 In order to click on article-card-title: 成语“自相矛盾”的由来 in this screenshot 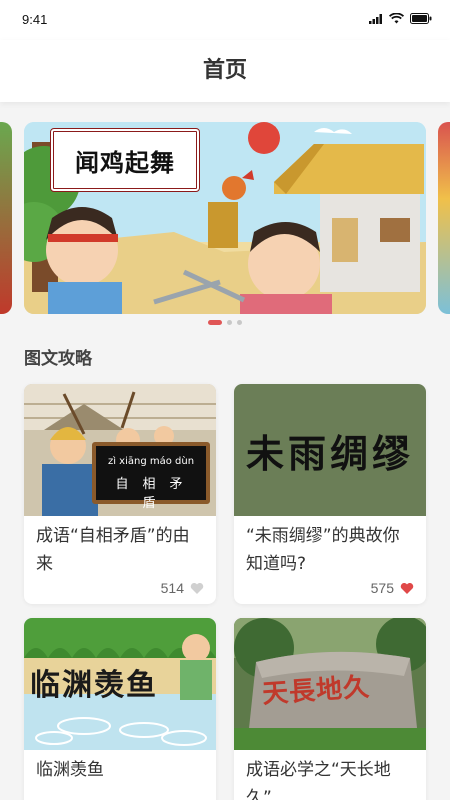, I will do `click(113, 550)`.